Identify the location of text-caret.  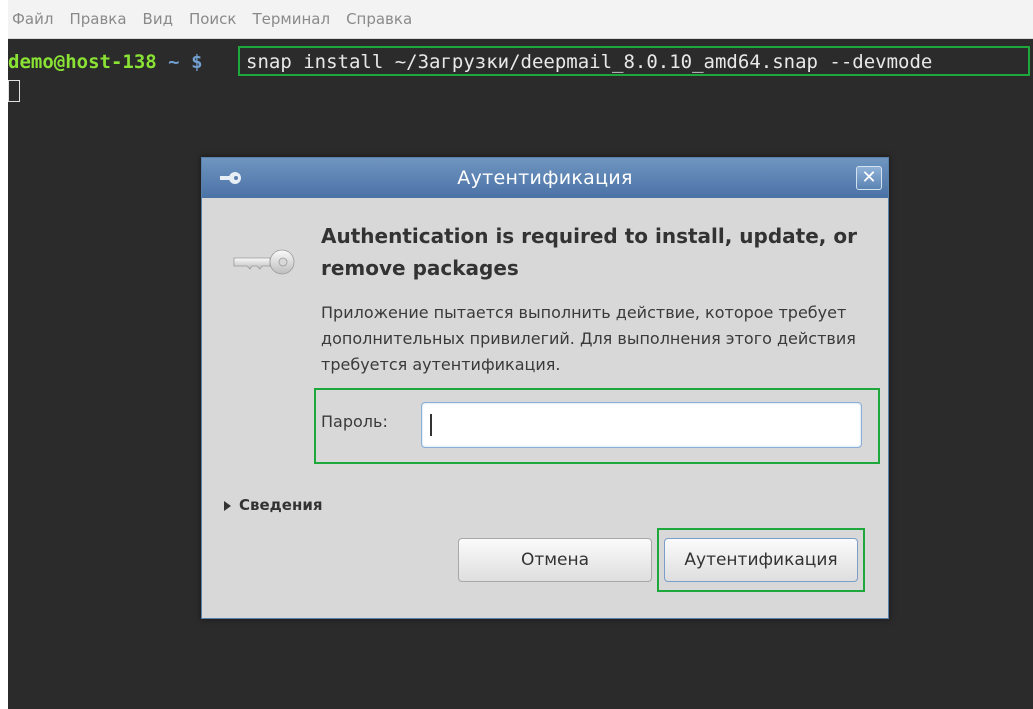
(431, 425).